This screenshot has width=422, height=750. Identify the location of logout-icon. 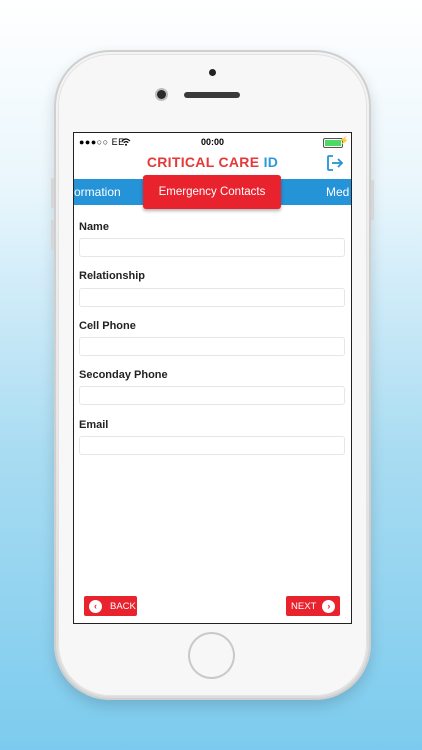
(335, 163).